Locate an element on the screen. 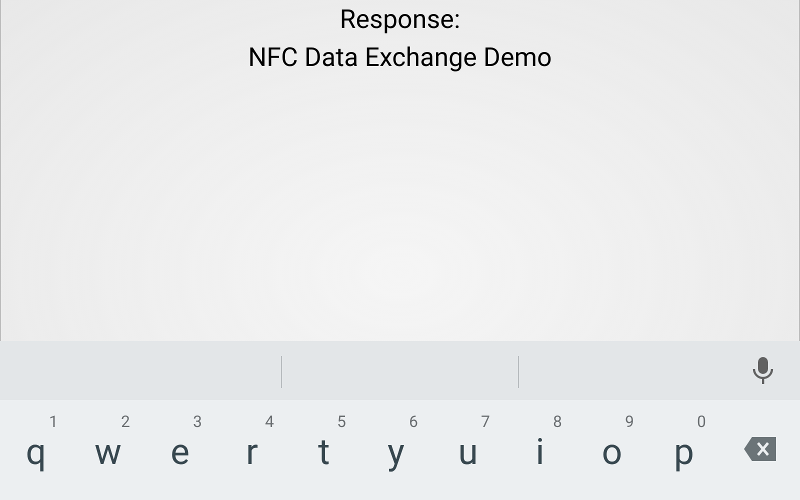 The width and height of the screenshot is (800, 500). key: 6 y is located at coordinates (396, 450).